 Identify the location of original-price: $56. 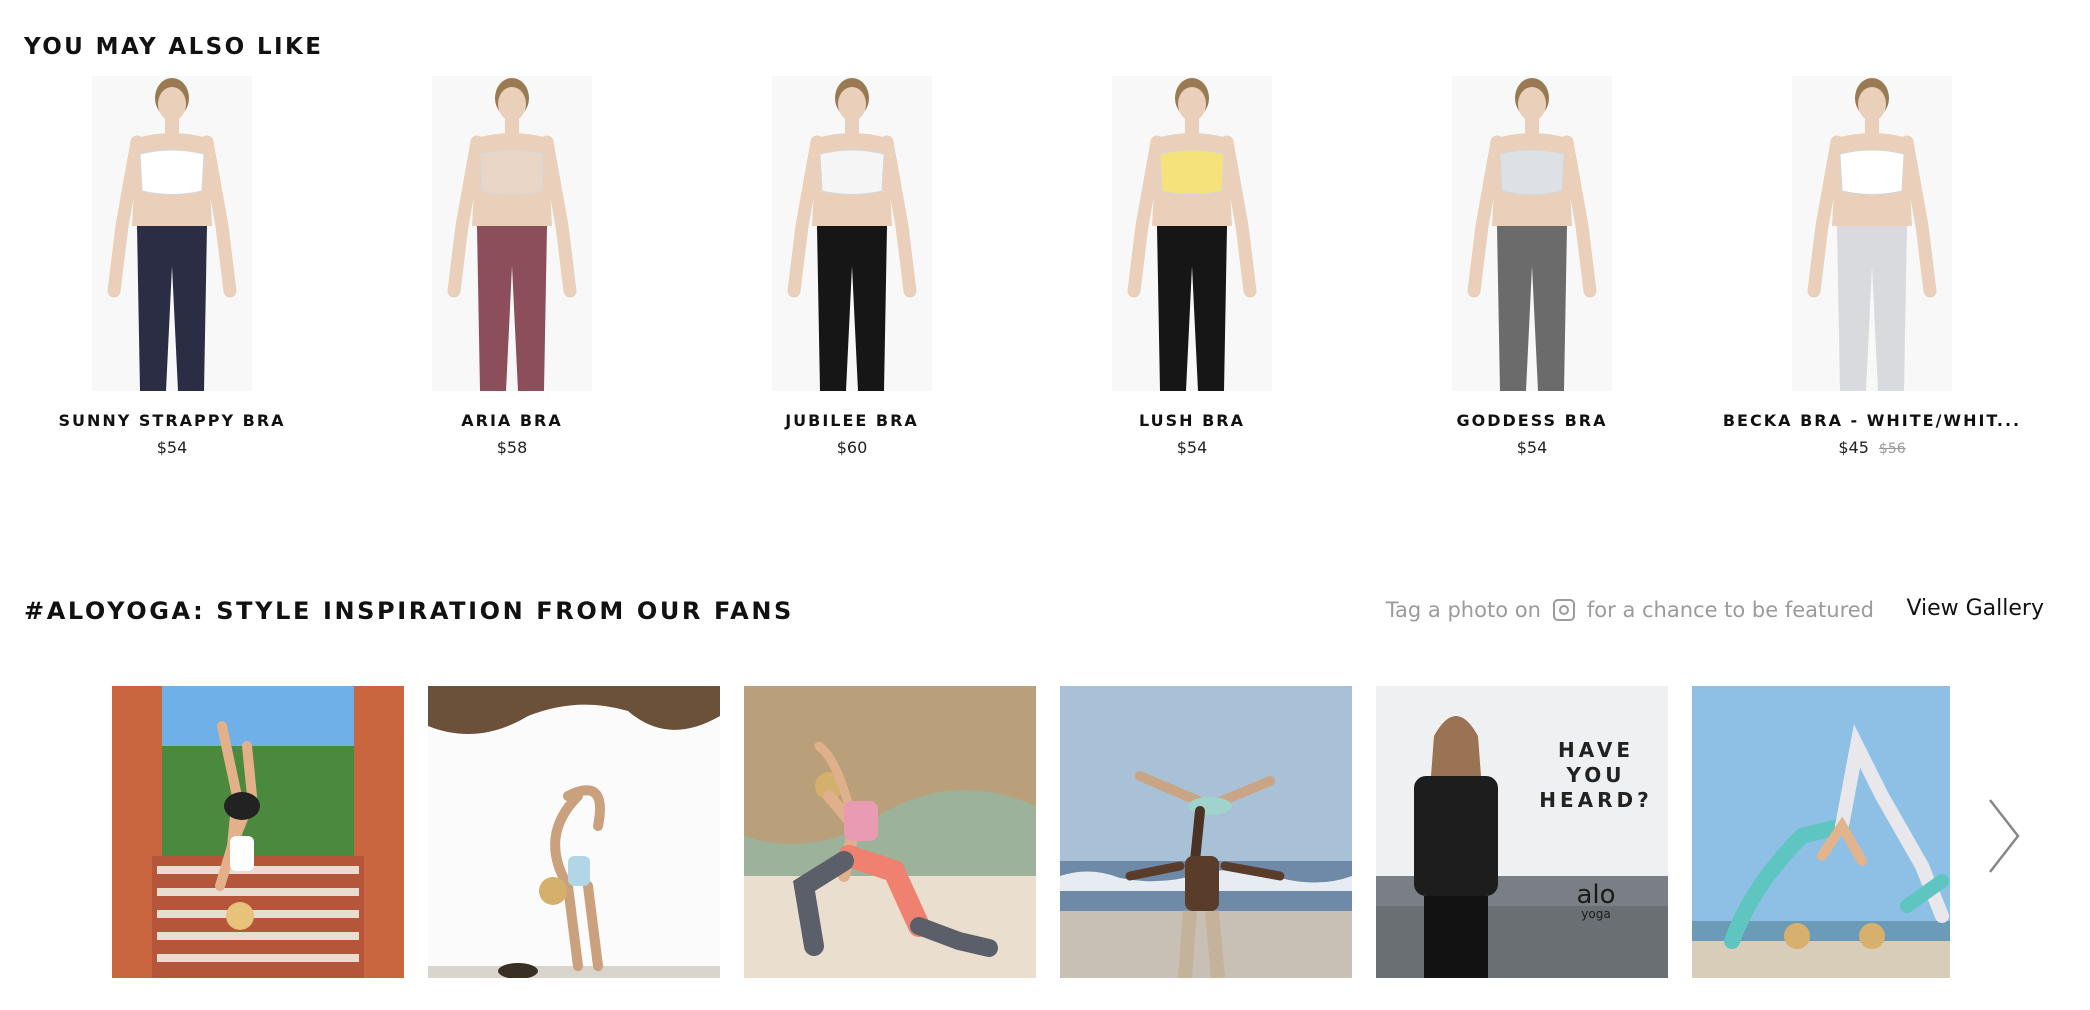
(1892, 449).